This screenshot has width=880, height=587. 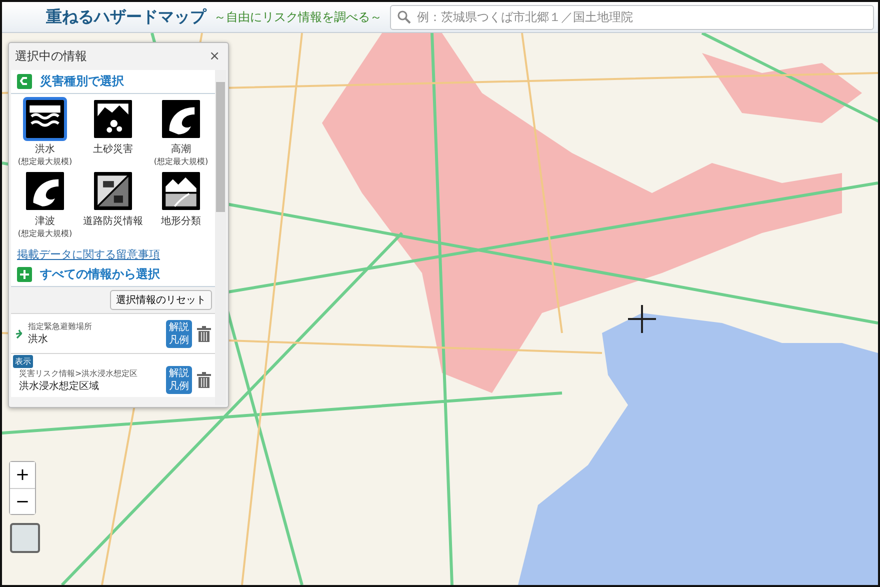 What do you see at coordinates (51, 56) in the screenshot?
I see `panel-title: 選択中の情報` at bounding box center [51, 56].